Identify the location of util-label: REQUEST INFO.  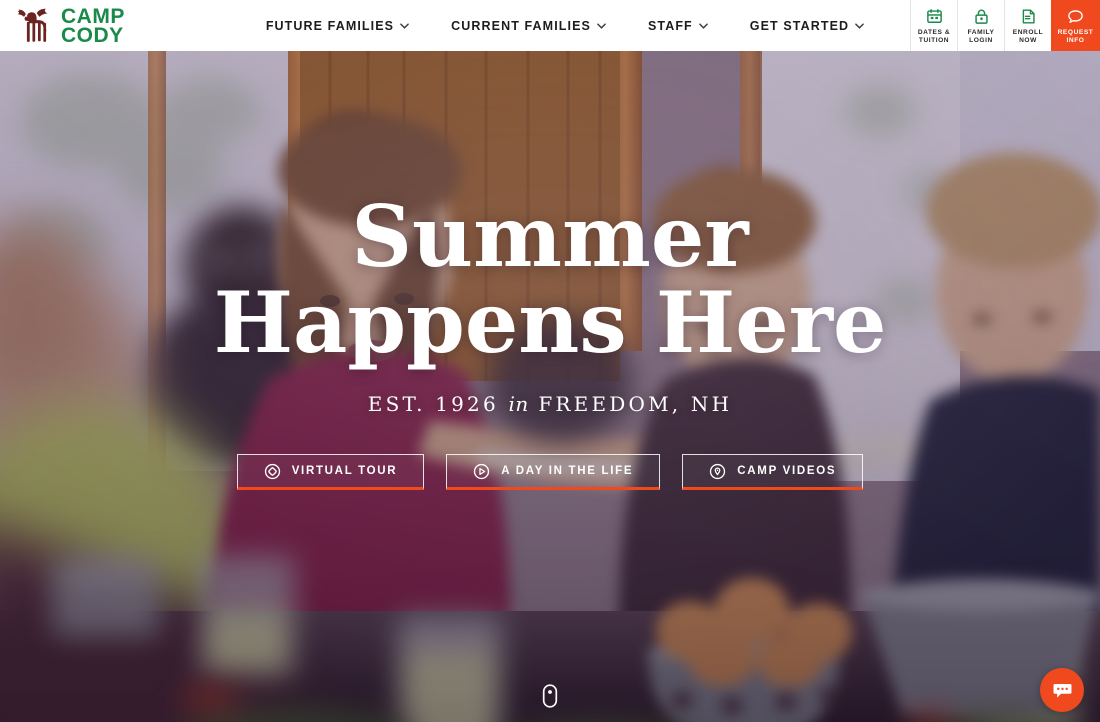
(1075, 36).